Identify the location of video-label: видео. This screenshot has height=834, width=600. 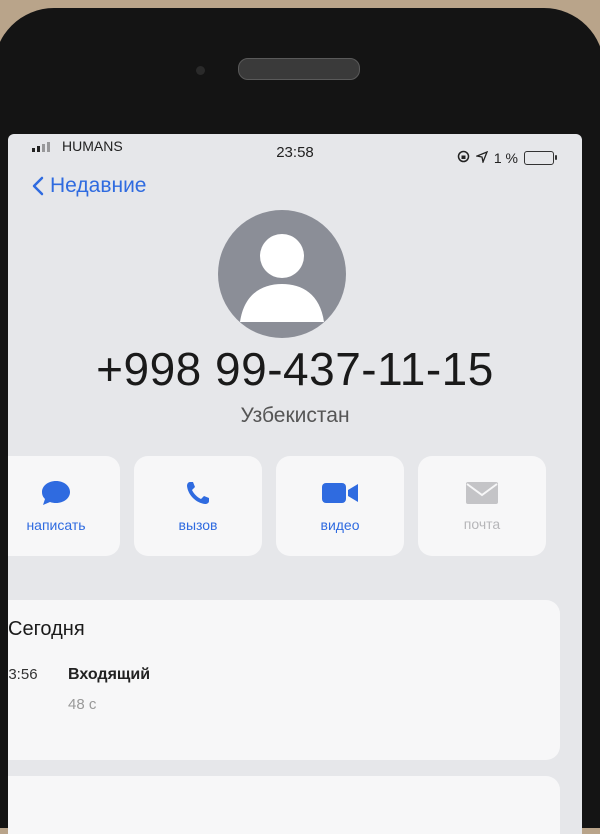
(340, 525).